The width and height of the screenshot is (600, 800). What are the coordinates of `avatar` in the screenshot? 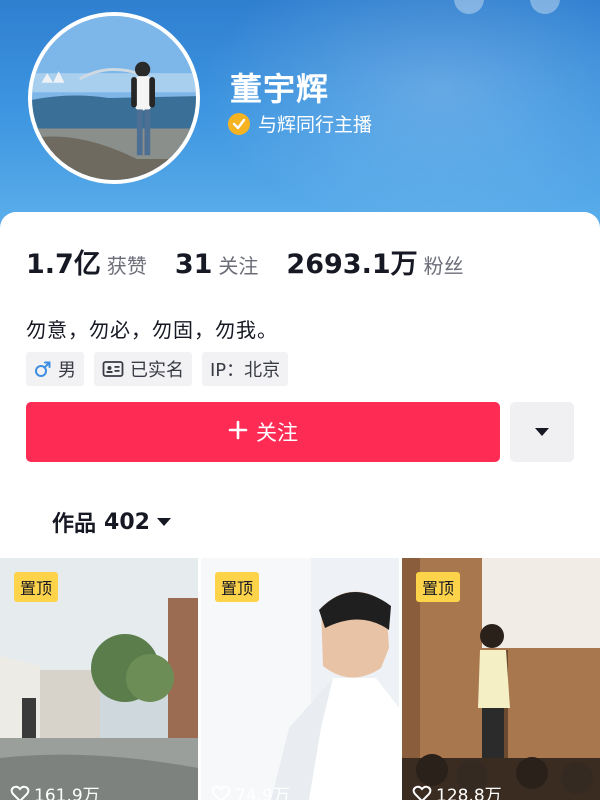 It's located at (114, 98).